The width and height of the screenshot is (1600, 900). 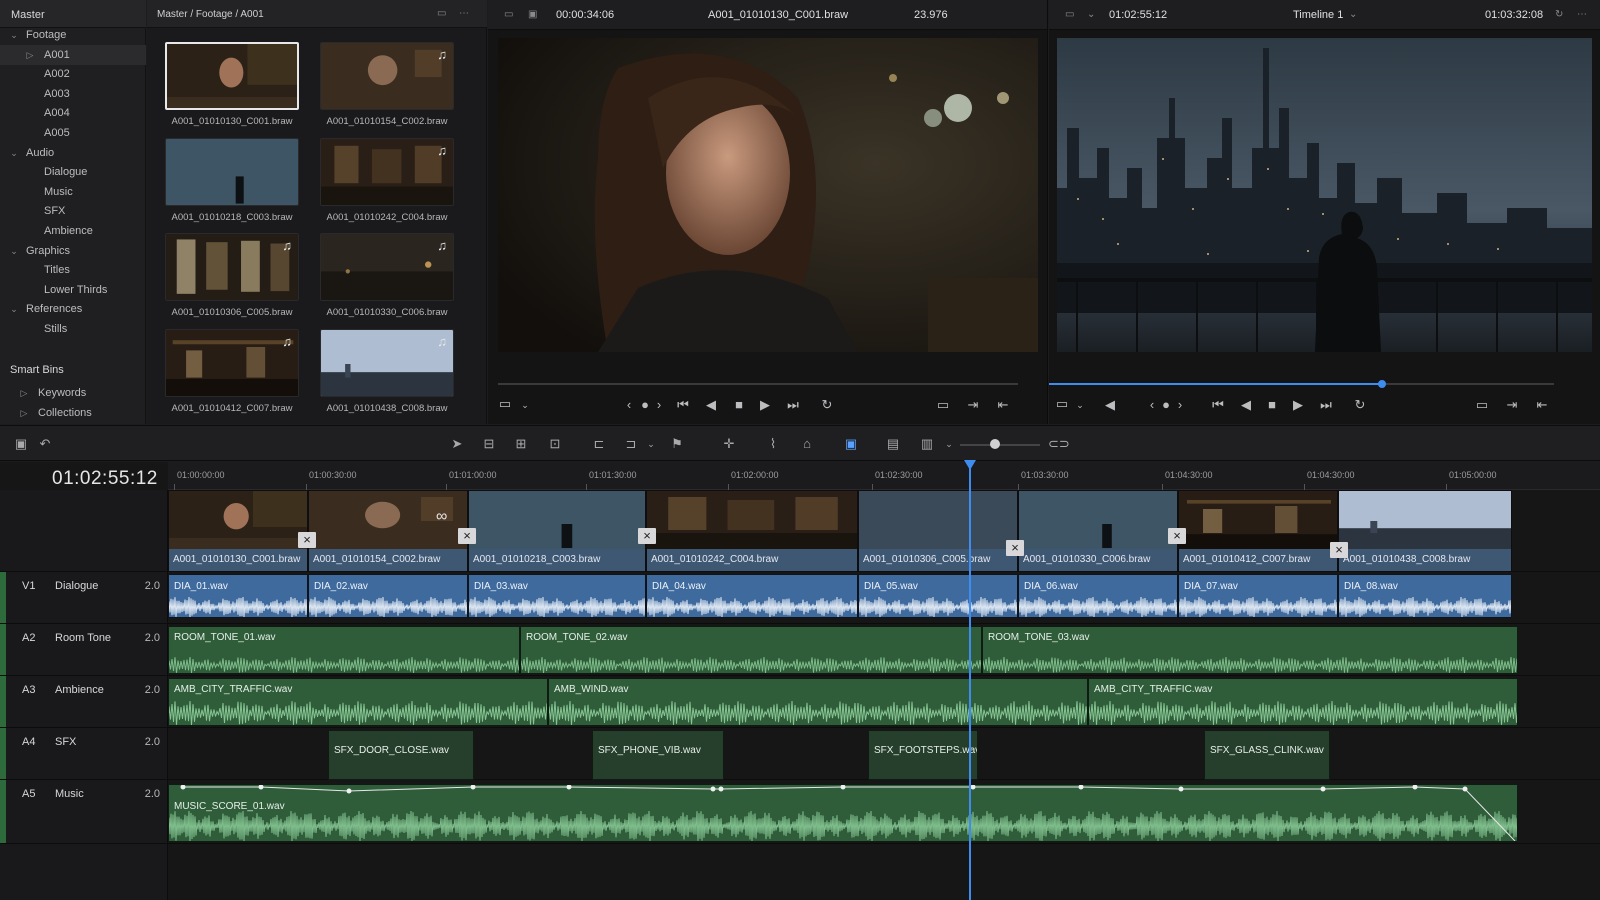 I want to click on room-tone-clip: ROOM_TONE_03.wav, so click(x=1250, y=650).